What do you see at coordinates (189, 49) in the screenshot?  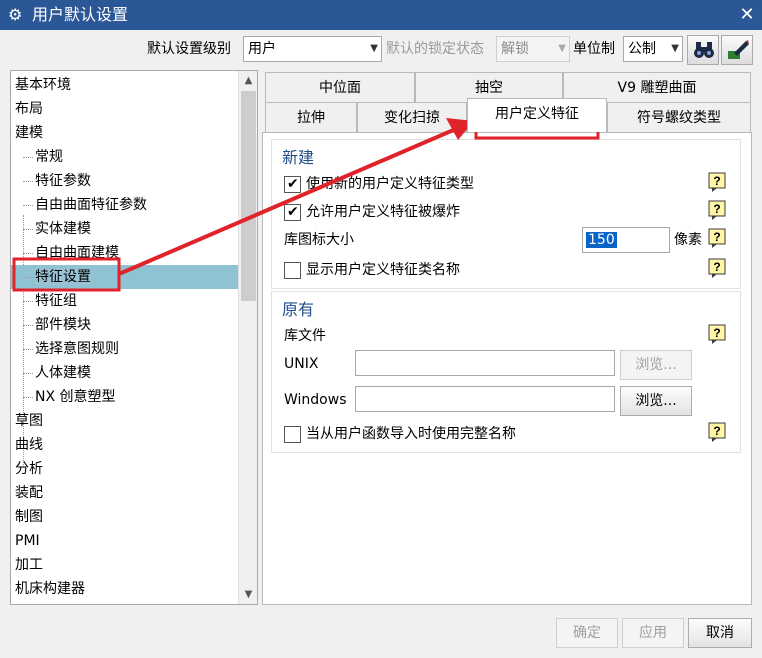 I see `level-label: 默认设置级别` at bounding box center [189, 49].